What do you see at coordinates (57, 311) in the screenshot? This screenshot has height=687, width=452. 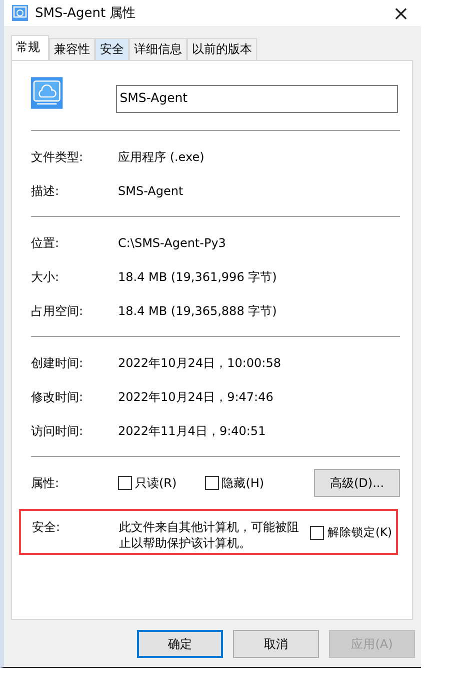 I see `property-label: 占用空间:` at bounding box center [57, 311].